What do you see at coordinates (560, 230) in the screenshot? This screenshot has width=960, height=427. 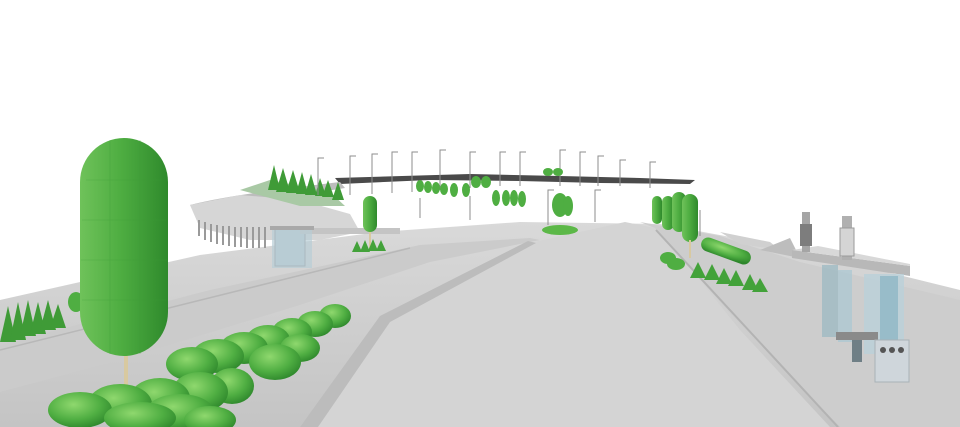 I see `roundabout-island` at bounding box center [560, 230].